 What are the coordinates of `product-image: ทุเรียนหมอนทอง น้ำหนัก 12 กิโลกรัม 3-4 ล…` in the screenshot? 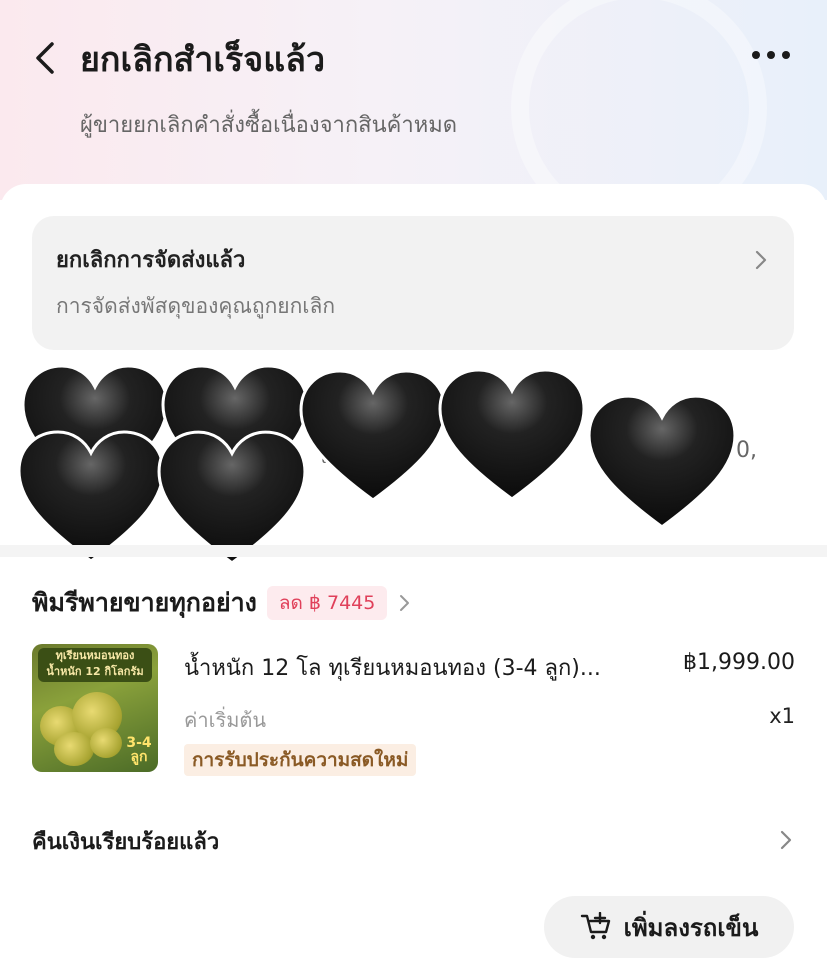 It's located at (95, 708).